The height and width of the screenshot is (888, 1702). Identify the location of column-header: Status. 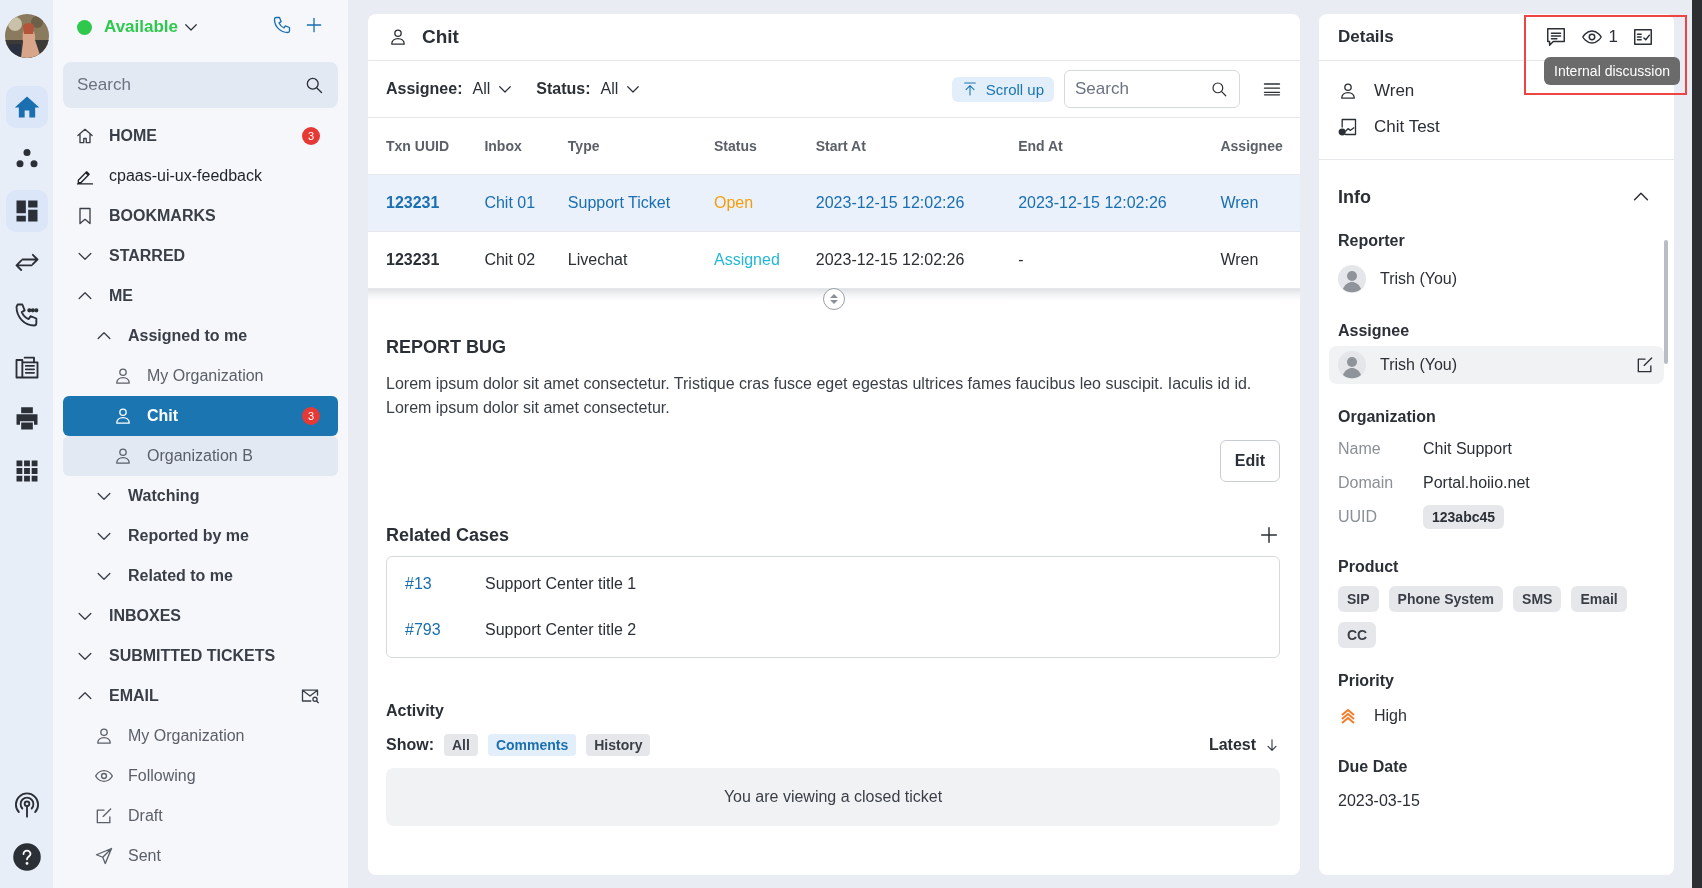
(746, 146).